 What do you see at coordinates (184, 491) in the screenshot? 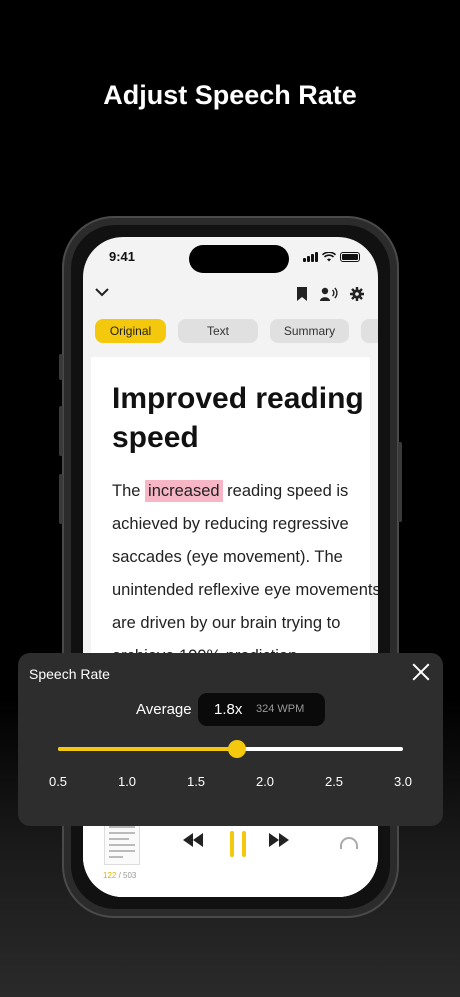
I see `highlighted-word: increased` at bounding box center [184, 491].